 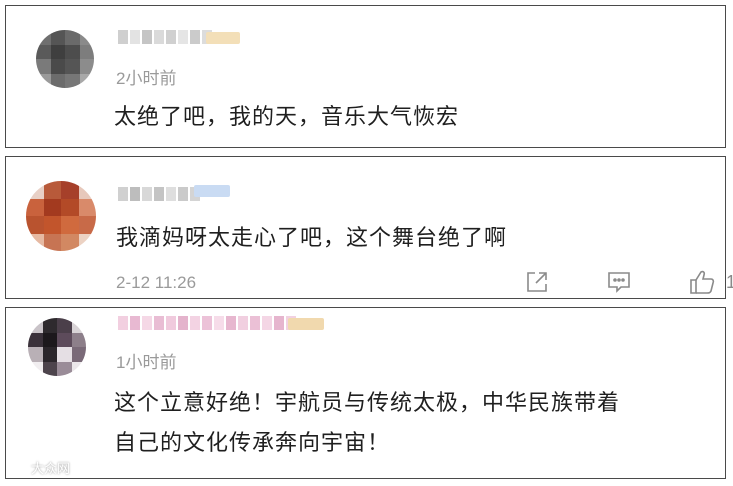 I want to click on comment-time: 2-12 11:26, so click(x=156, y=282).